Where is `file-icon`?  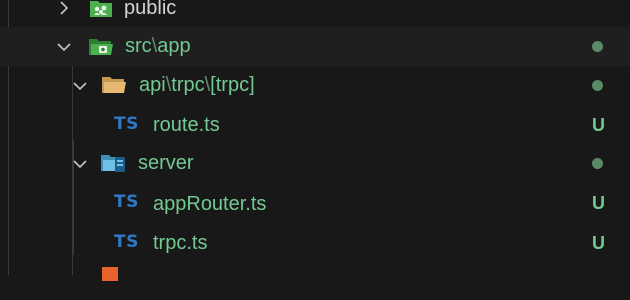 file-icon is located at coordinates (110, 276).